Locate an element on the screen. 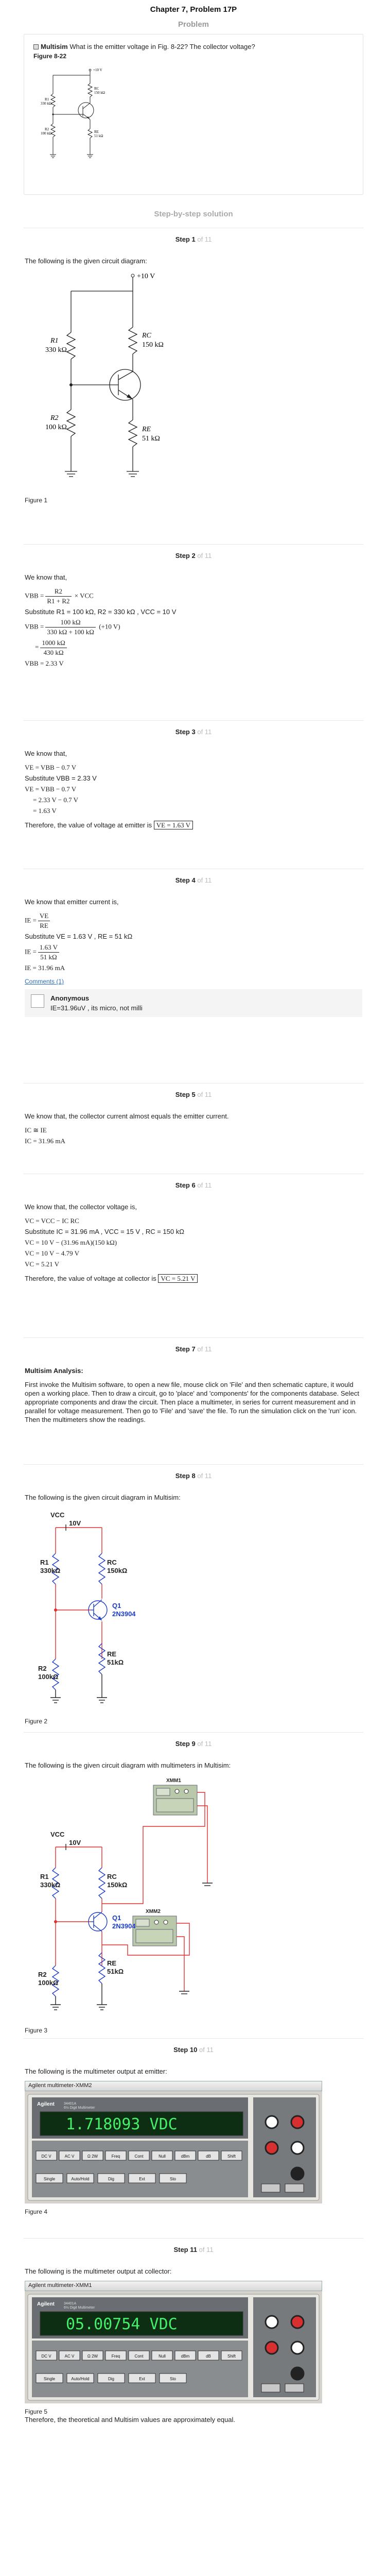 The height and width of the screenshot is (2576, 387). meter-button-label: Single is located at coordinates (50, 2179).